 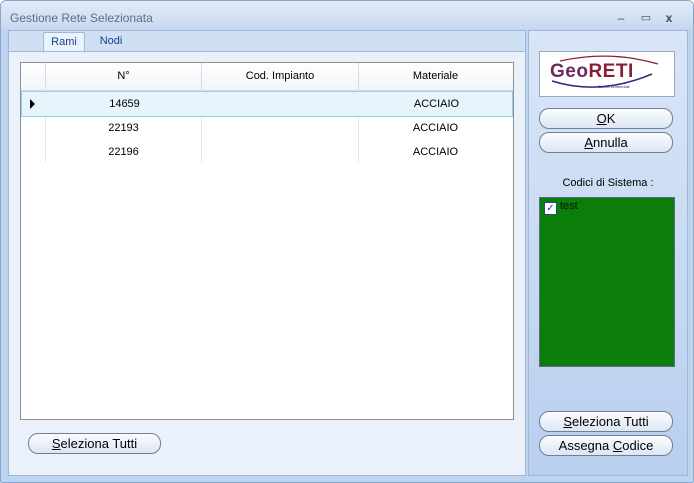 What do you see at coordinates (601, 118) in the screenshot?
I see `mnemonic-letter: O` at bounding box center [601, 118].